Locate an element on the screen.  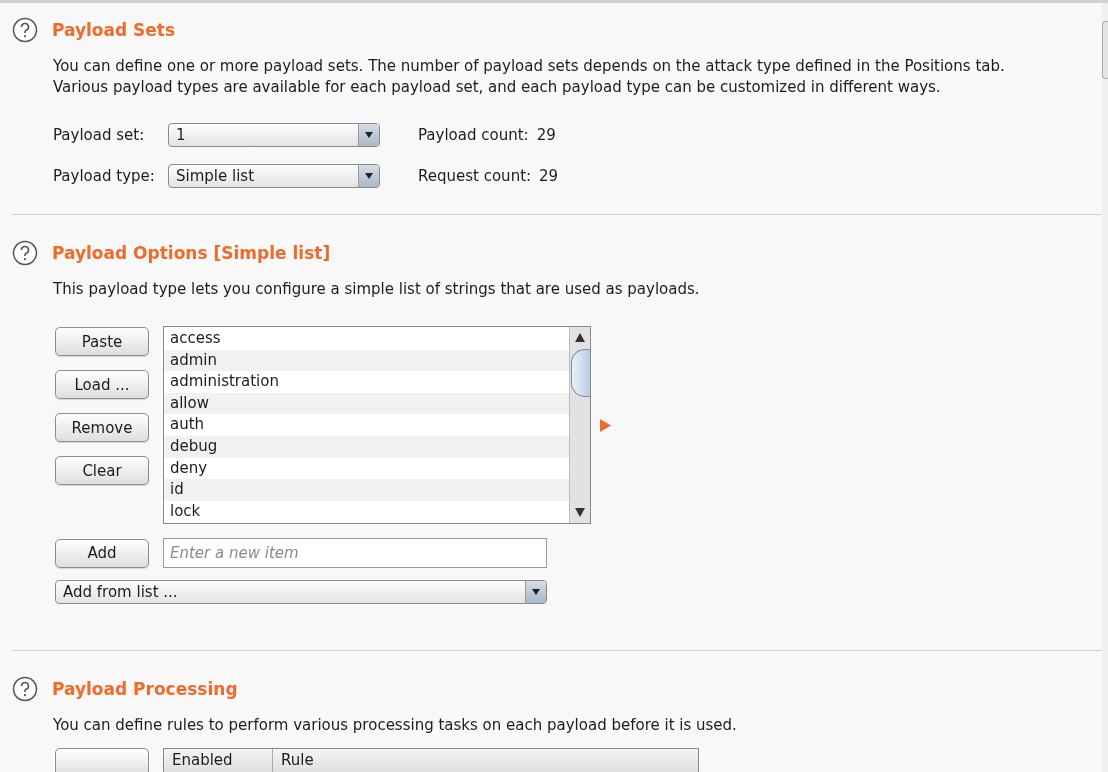
scroll-up-icon is located at coordinates (580, 337).